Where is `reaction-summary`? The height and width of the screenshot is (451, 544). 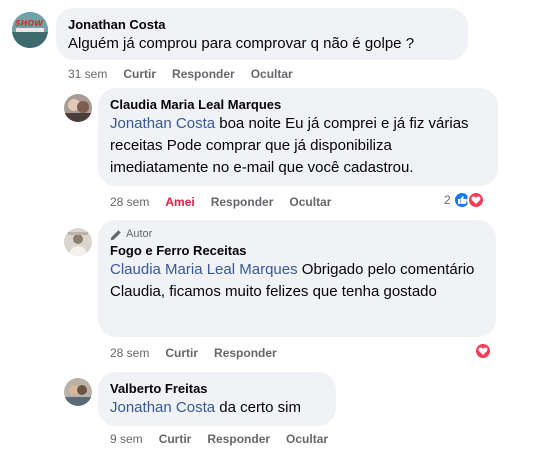
reaction-summary is located at coordinates (483, 351).